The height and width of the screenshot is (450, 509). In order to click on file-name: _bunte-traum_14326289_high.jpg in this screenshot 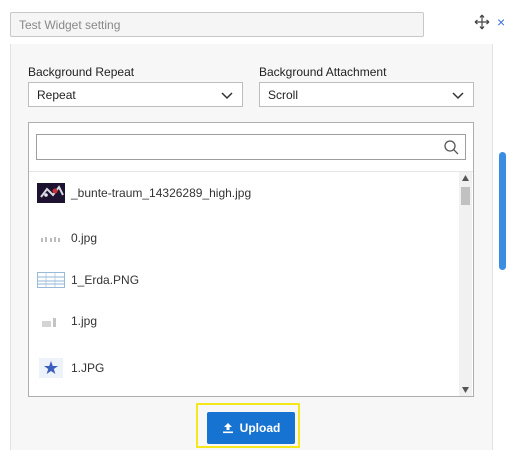, I will do `click(161, 193)`.